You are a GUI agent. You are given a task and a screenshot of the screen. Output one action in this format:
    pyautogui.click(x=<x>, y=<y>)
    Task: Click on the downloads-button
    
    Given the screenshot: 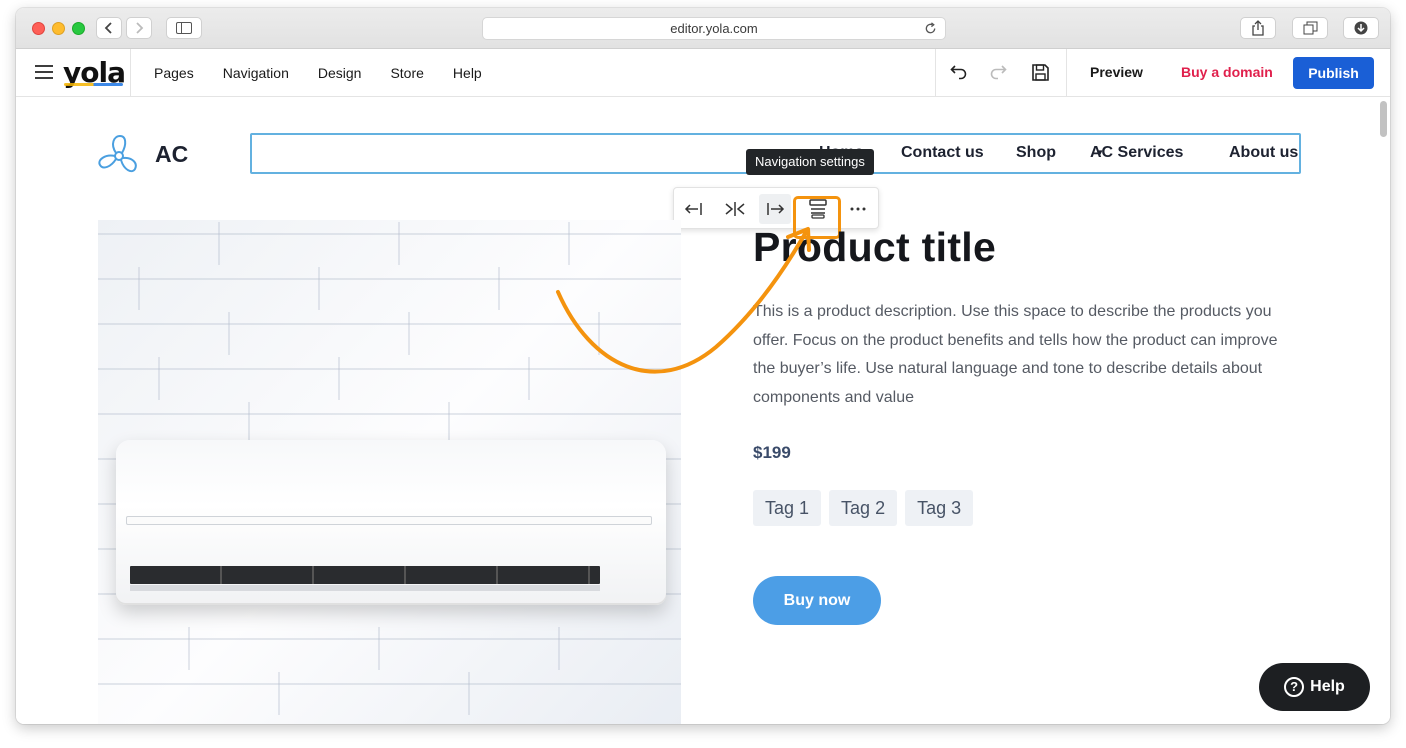 What is the action you would take?
    pyautogui.click(x=1361, y=28)
    